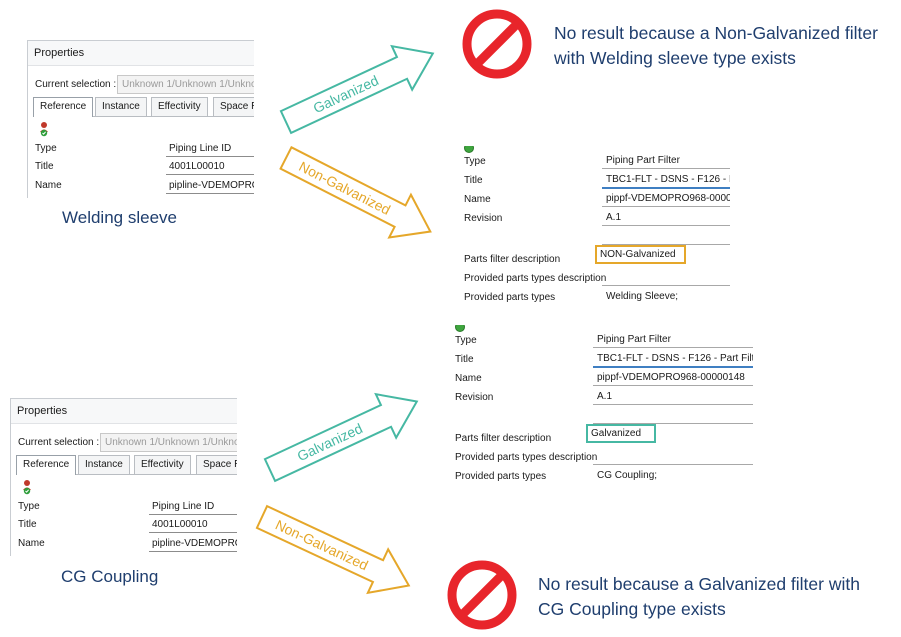 The width and height of the screenshot is (901, 637). What do you see at coordinates (341, 437) in the screenshot?
I see `galvanized-arrow-bottom: Galvanized` at bounding box center [341, 437].